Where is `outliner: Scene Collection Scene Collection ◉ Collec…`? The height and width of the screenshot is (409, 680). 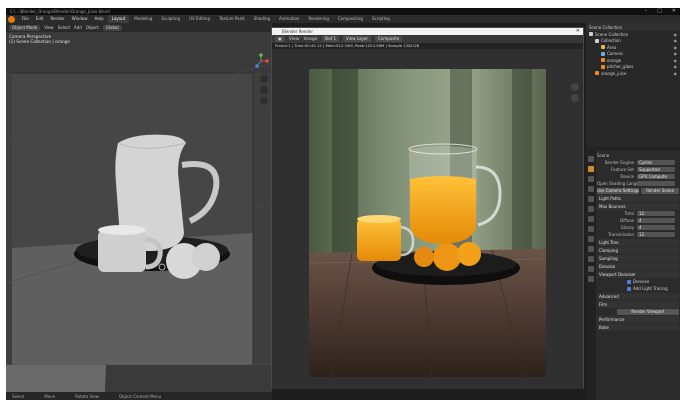
outliner: Scene Collection Scene Collection ◉ Collec… is located at coordinates (633, 85).